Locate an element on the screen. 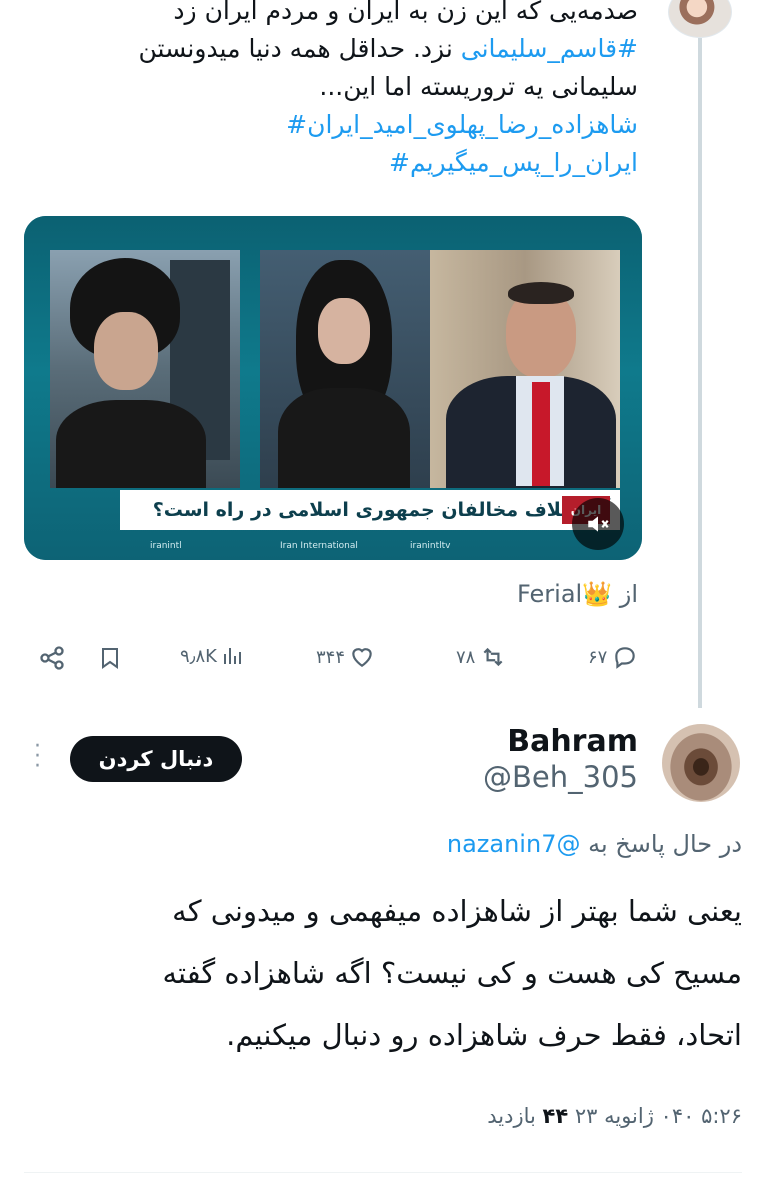  like-button: ۳۴۴ is located at coordinates (345, 657).